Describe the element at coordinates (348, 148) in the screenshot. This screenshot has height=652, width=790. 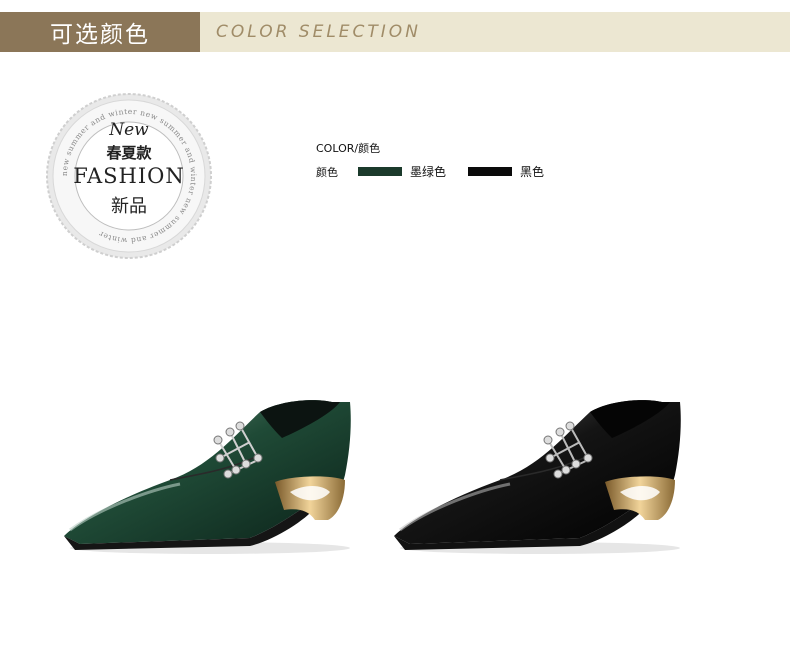
I see `color-title: COLOR/颜色` at that location.